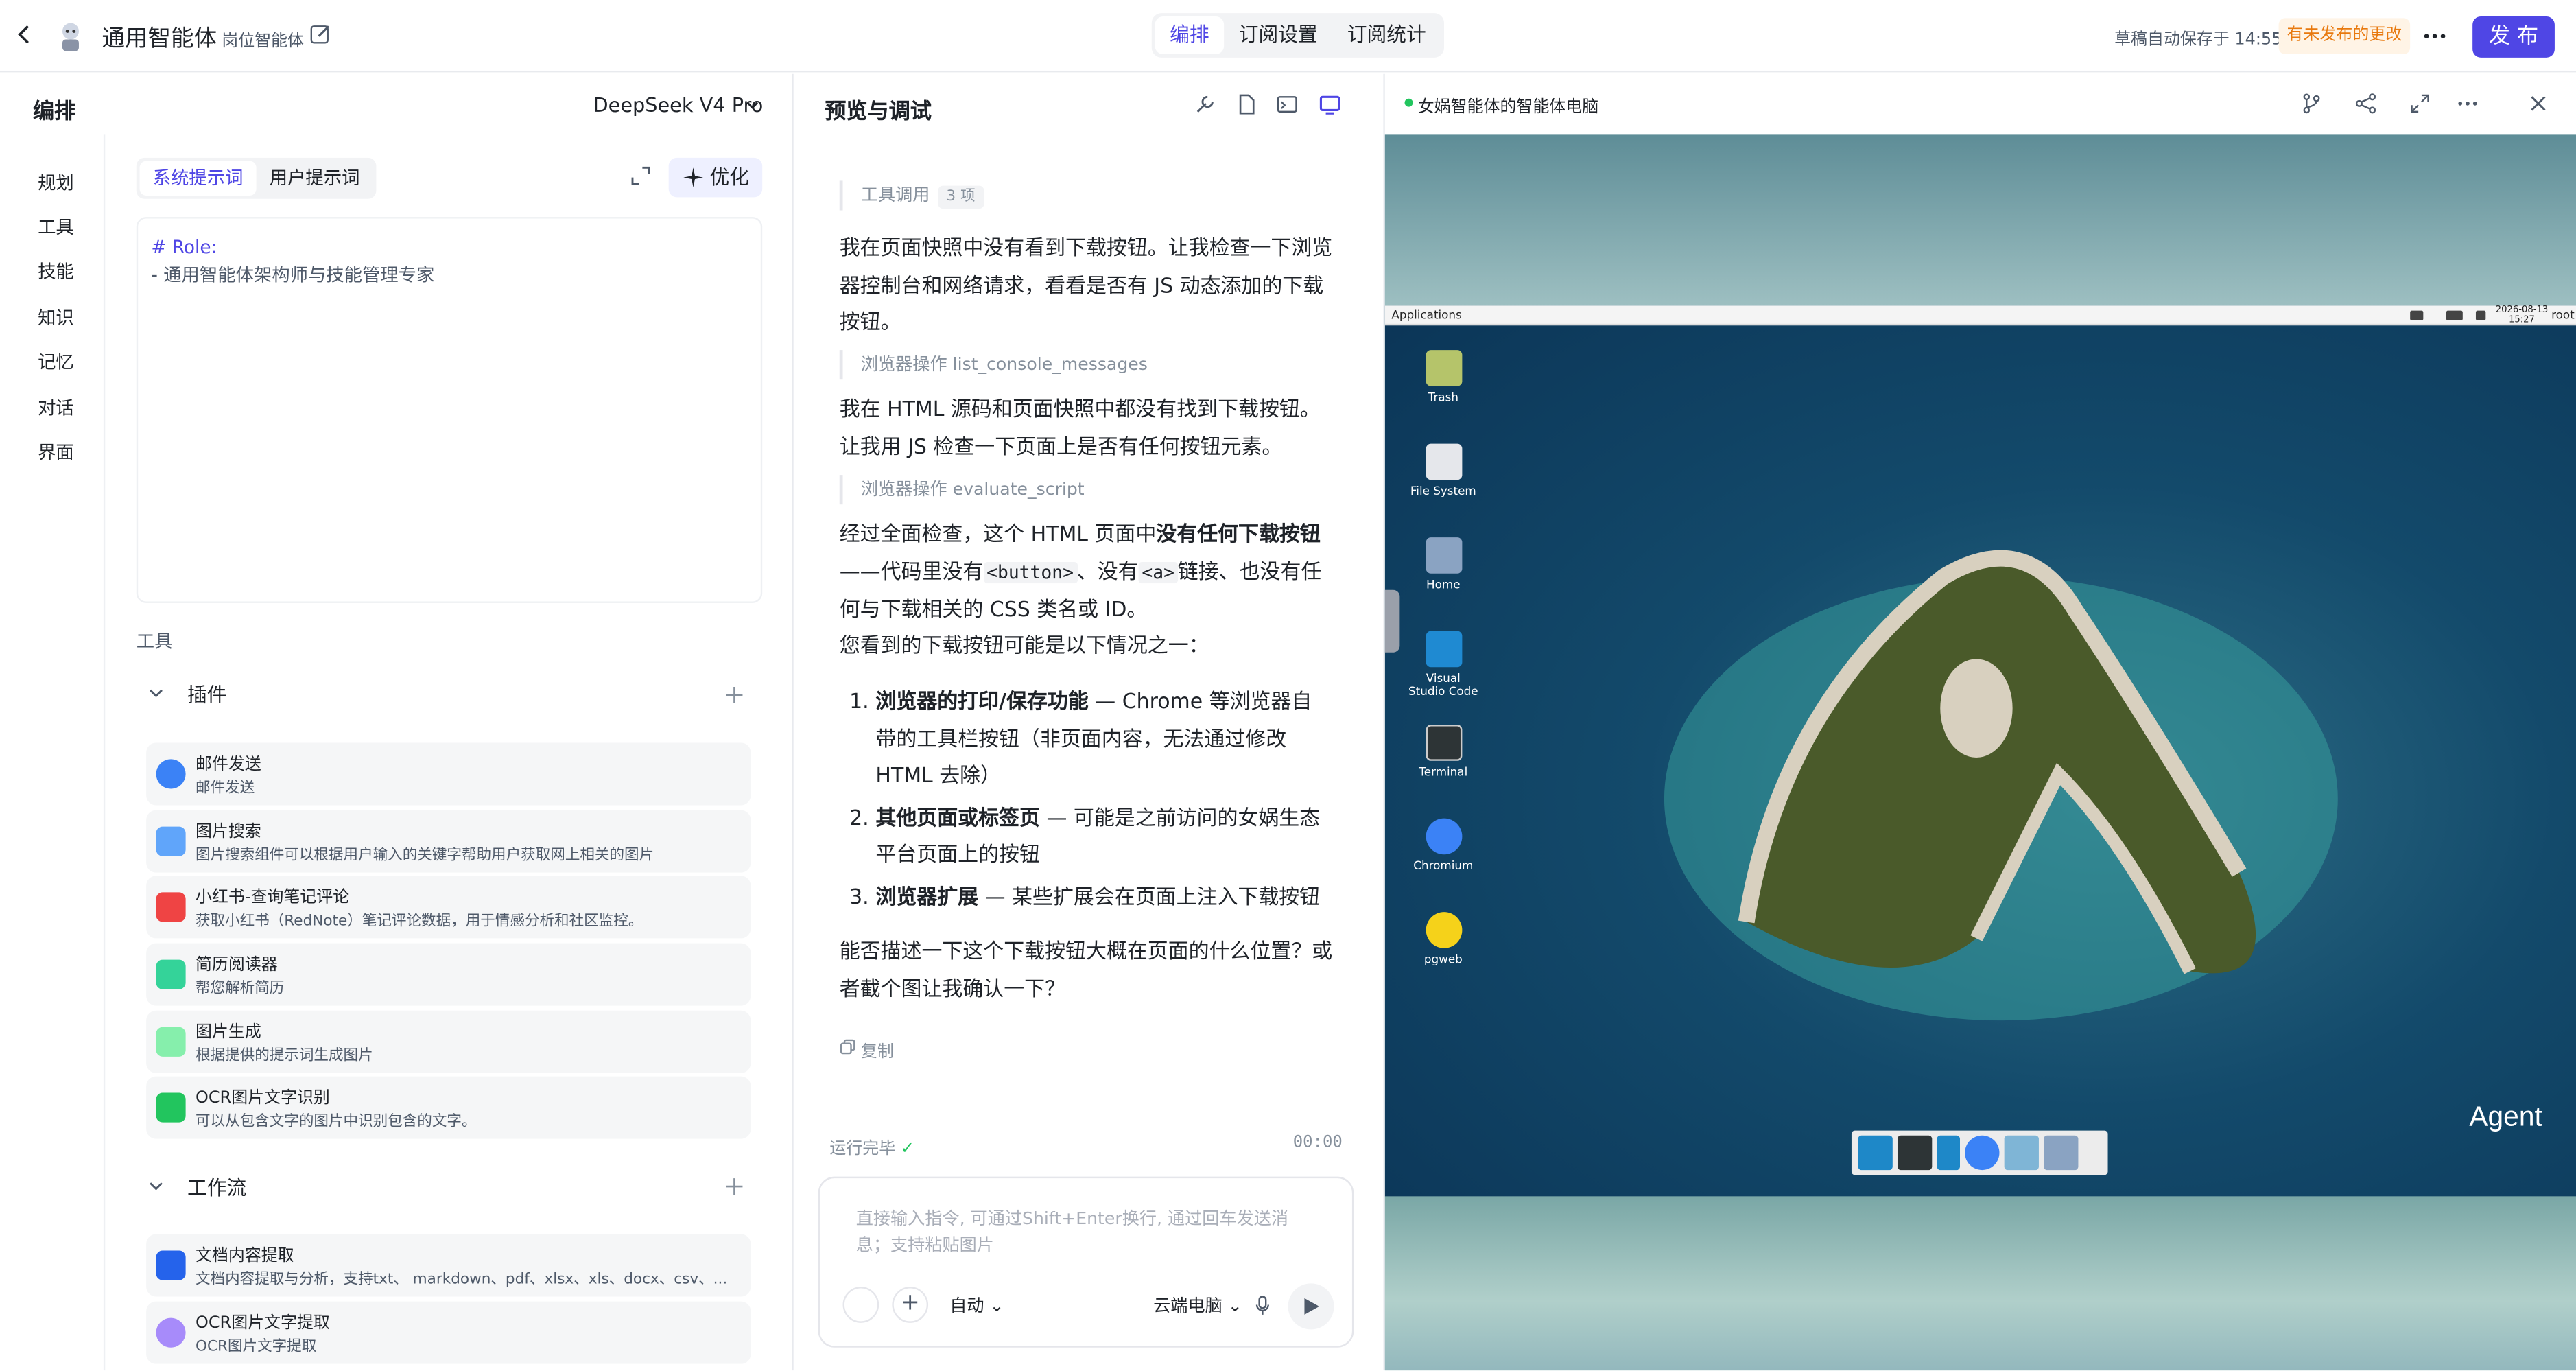 Image resolution: width=2576 pixels, height=1371 pixels. What do you see at coordinates (1024, 644) in the screenshot?
I see `assistant-message: 您看到的下载按钮可能是以下情况之一：` at bounding box center [1024, 644].